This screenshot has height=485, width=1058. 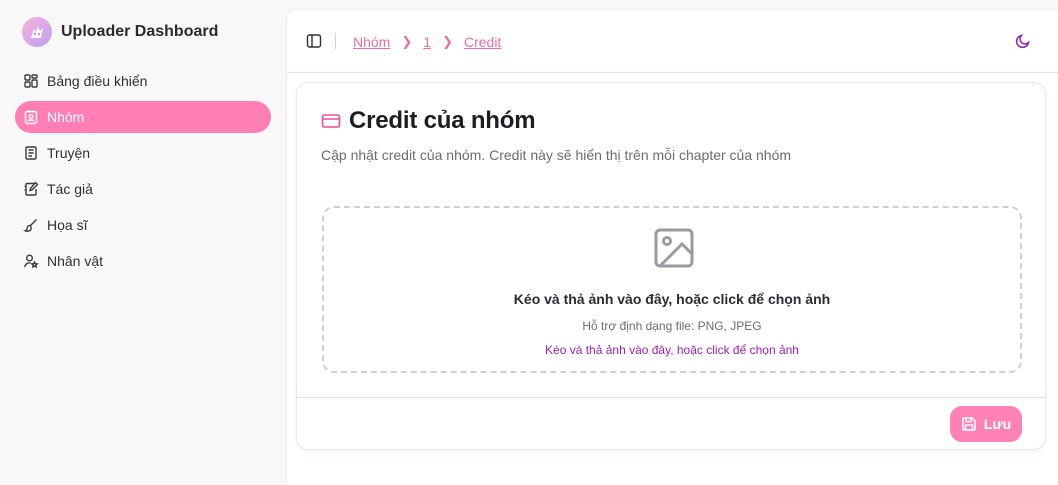 I want to click on sidebar-item-dashboard: Bảng điều khiển, so click(x=143, y=81).